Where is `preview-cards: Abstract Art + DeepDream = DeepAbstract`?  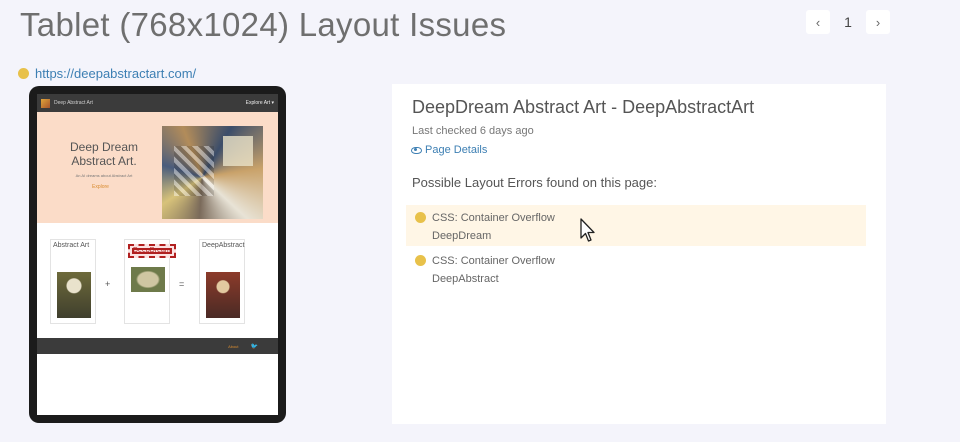
preview-cards: Abstract Art + DeepDream = DeepAbstract is located at coordinates (157, 283).